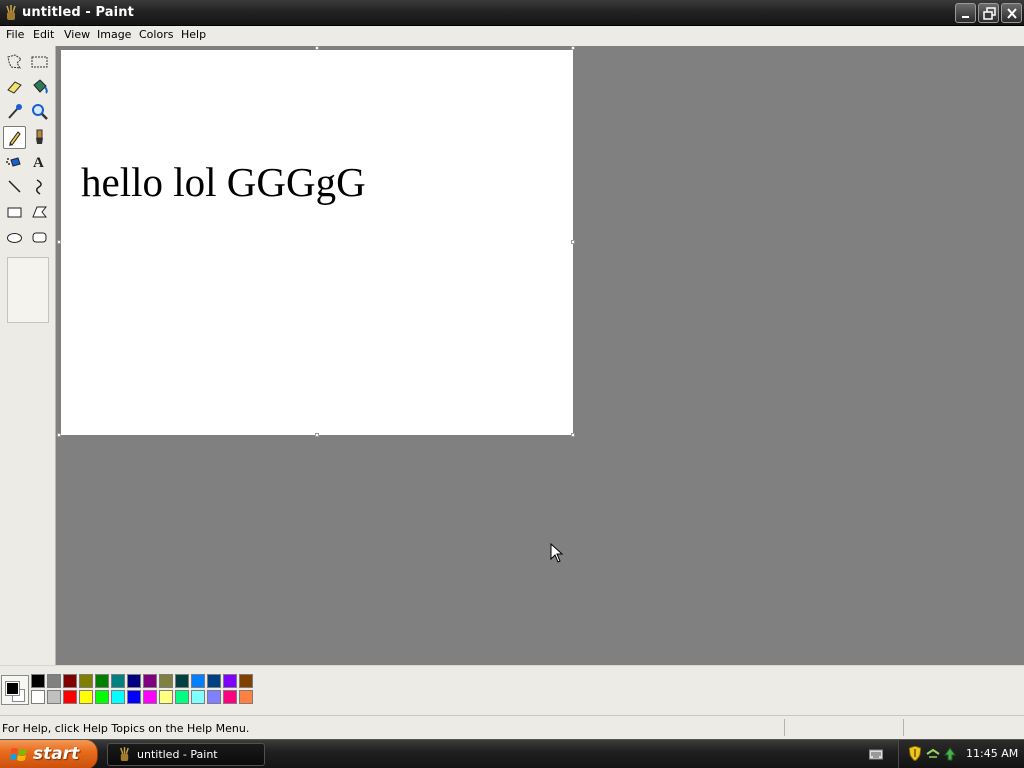 This screenshot has height=768, width=1024. I want to click on brush-icon, so click(39, 136).